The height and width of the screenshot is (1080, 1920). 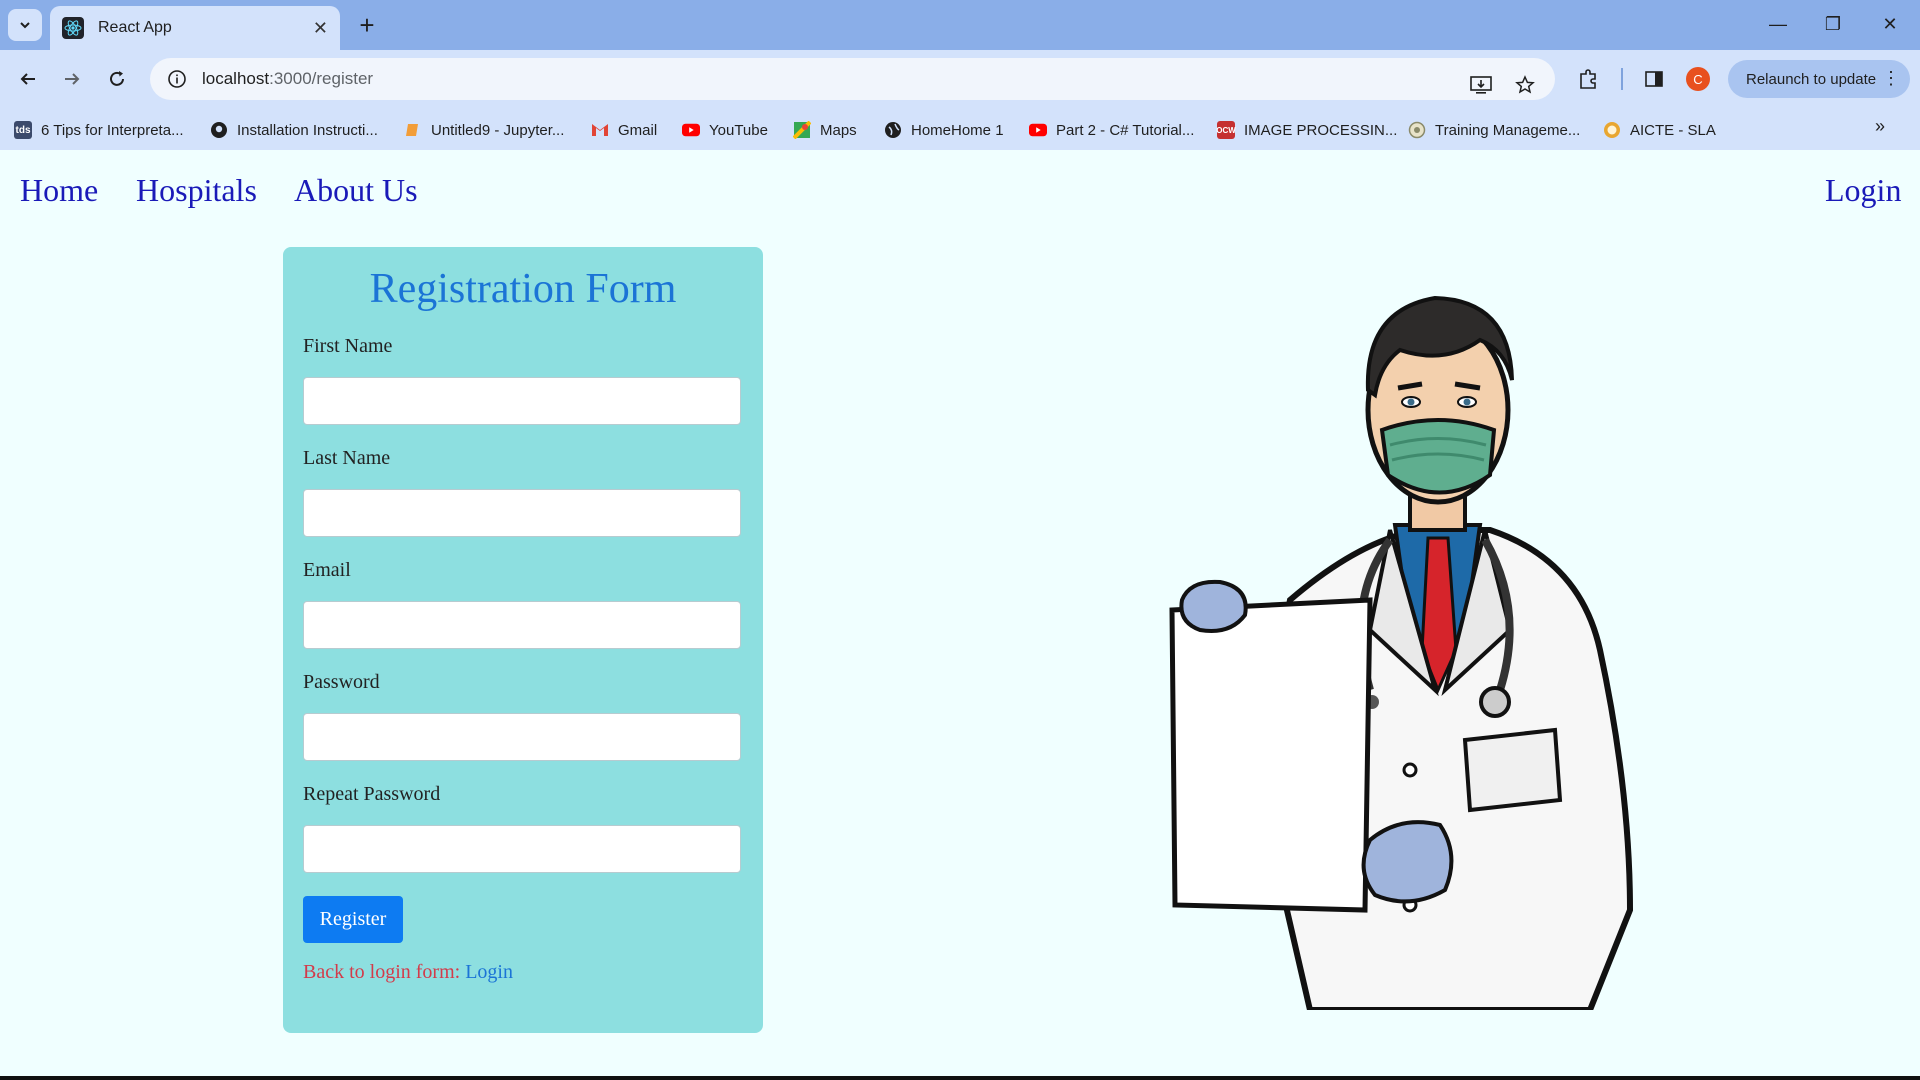 What do you see at coordinates (522, 849) in the screenshot?
I see `repeat-password-input` at bounding box center [522, 849].